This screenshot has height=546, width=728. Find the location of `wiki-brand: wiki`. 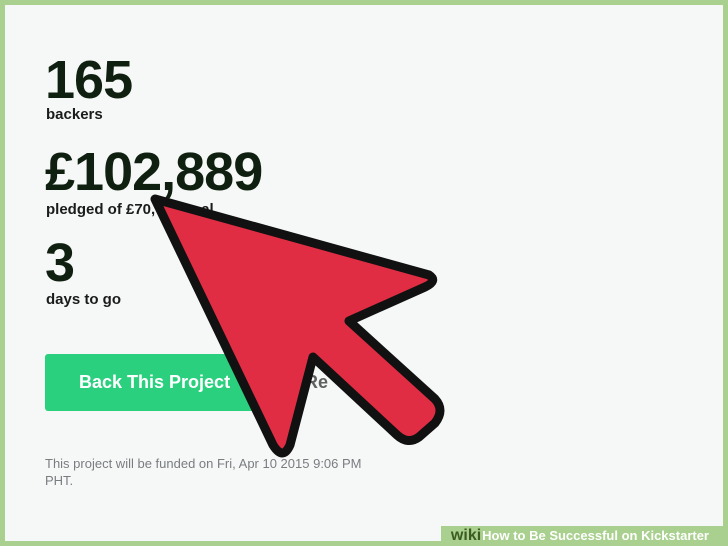

wiki-brand: wiki is located at coordinates (466, 535).